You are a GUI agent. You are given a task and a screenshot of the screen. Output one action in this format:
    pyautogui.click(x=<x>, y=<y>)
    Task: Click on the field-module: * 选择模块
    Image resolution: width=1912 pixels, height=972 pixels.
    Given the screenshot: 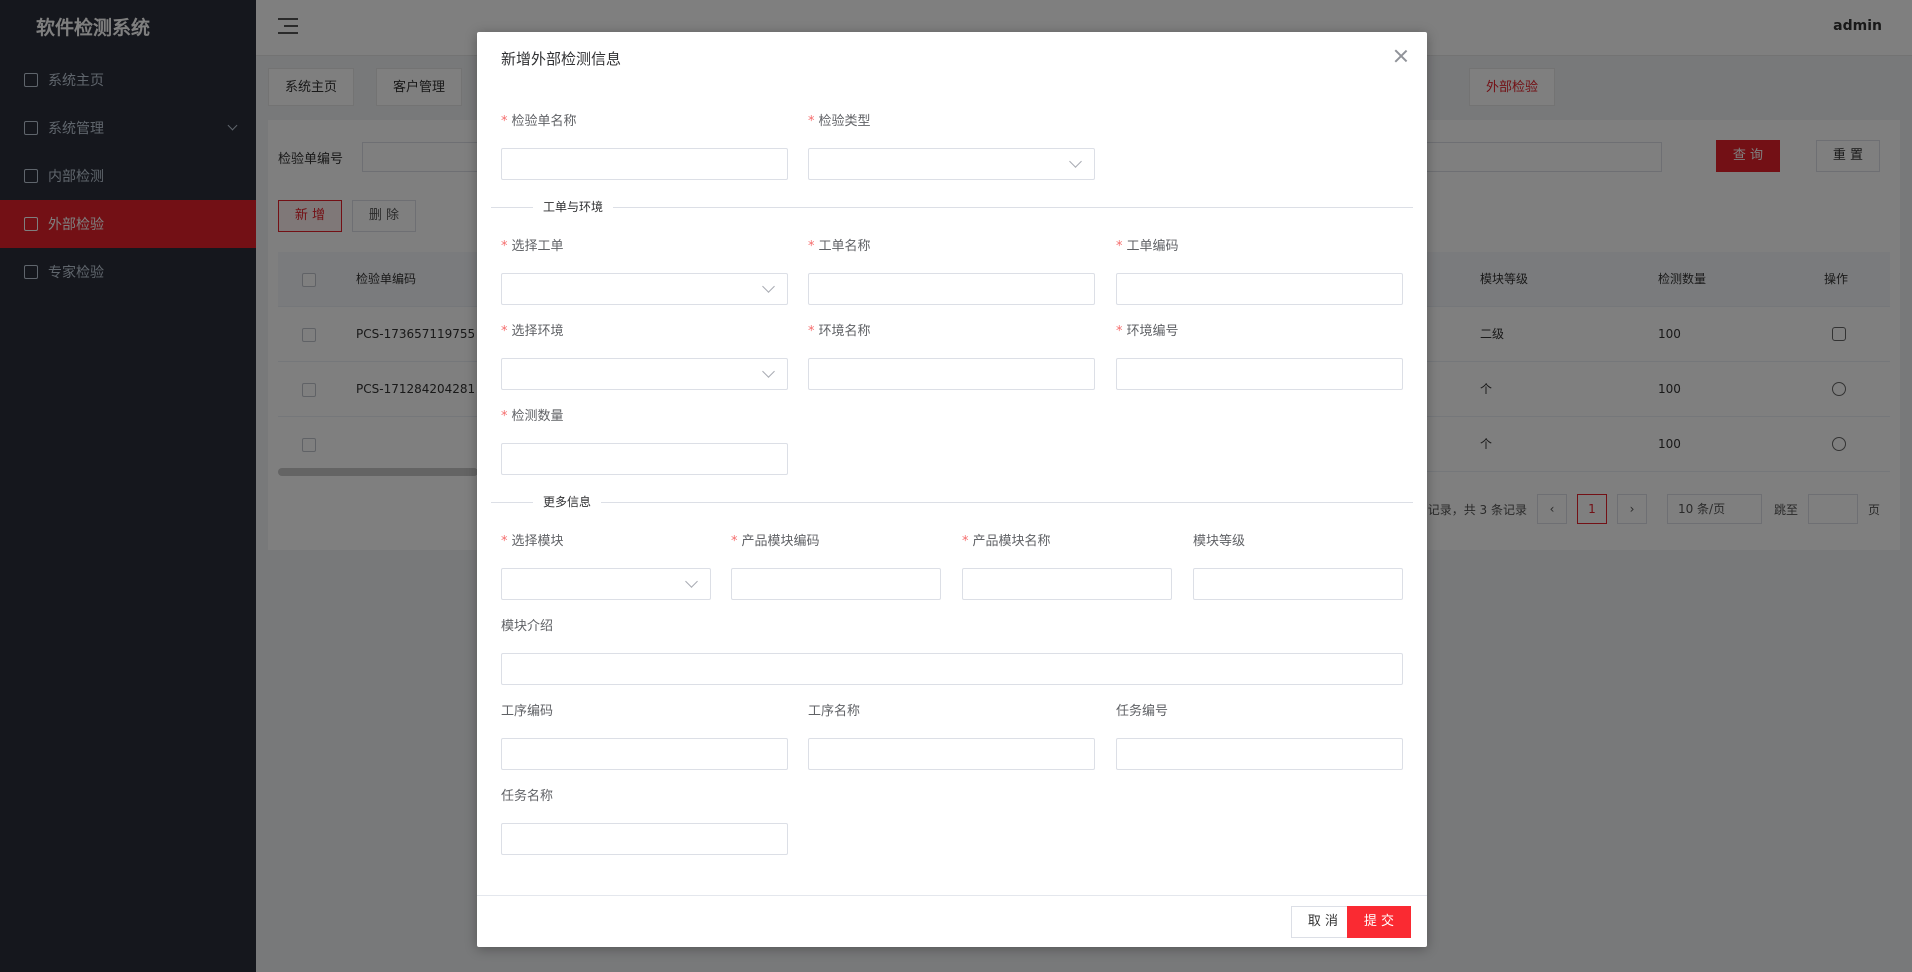 What is the action you would take?
    pyautogui.click(x=606, y=566)
    